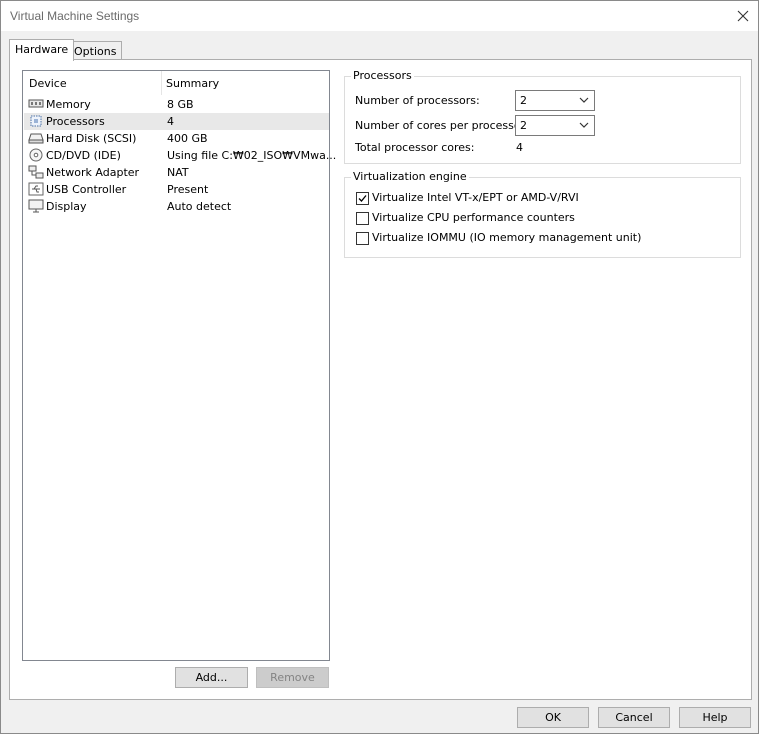 The image size is (759, 734). Describe the element at coordinates (75, 121) in the screenshot. I see `device-name: Processors` at that location.